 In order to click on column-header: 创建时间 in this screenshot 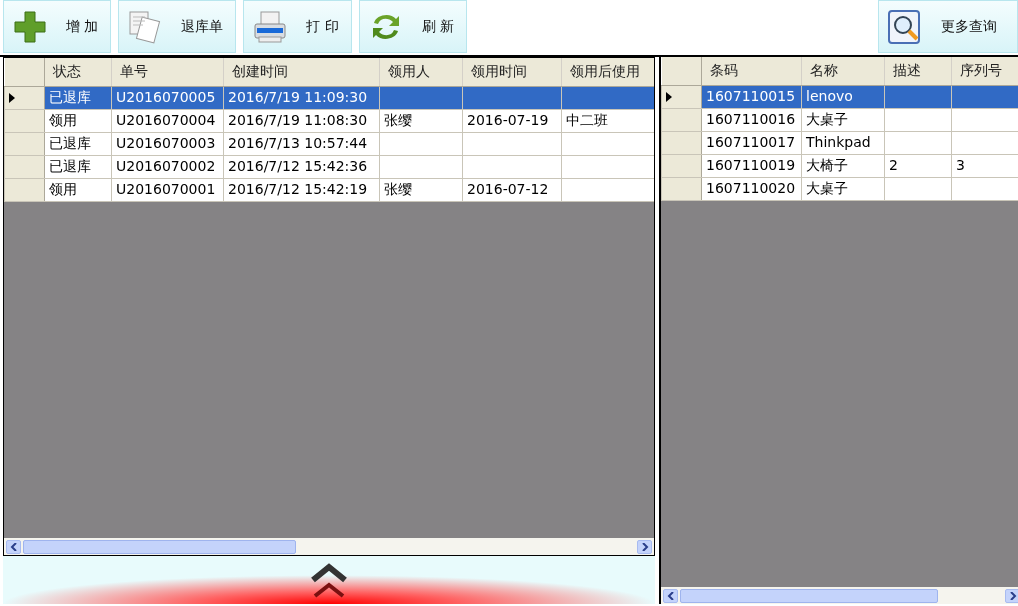, I will do `click(301, 72)`.